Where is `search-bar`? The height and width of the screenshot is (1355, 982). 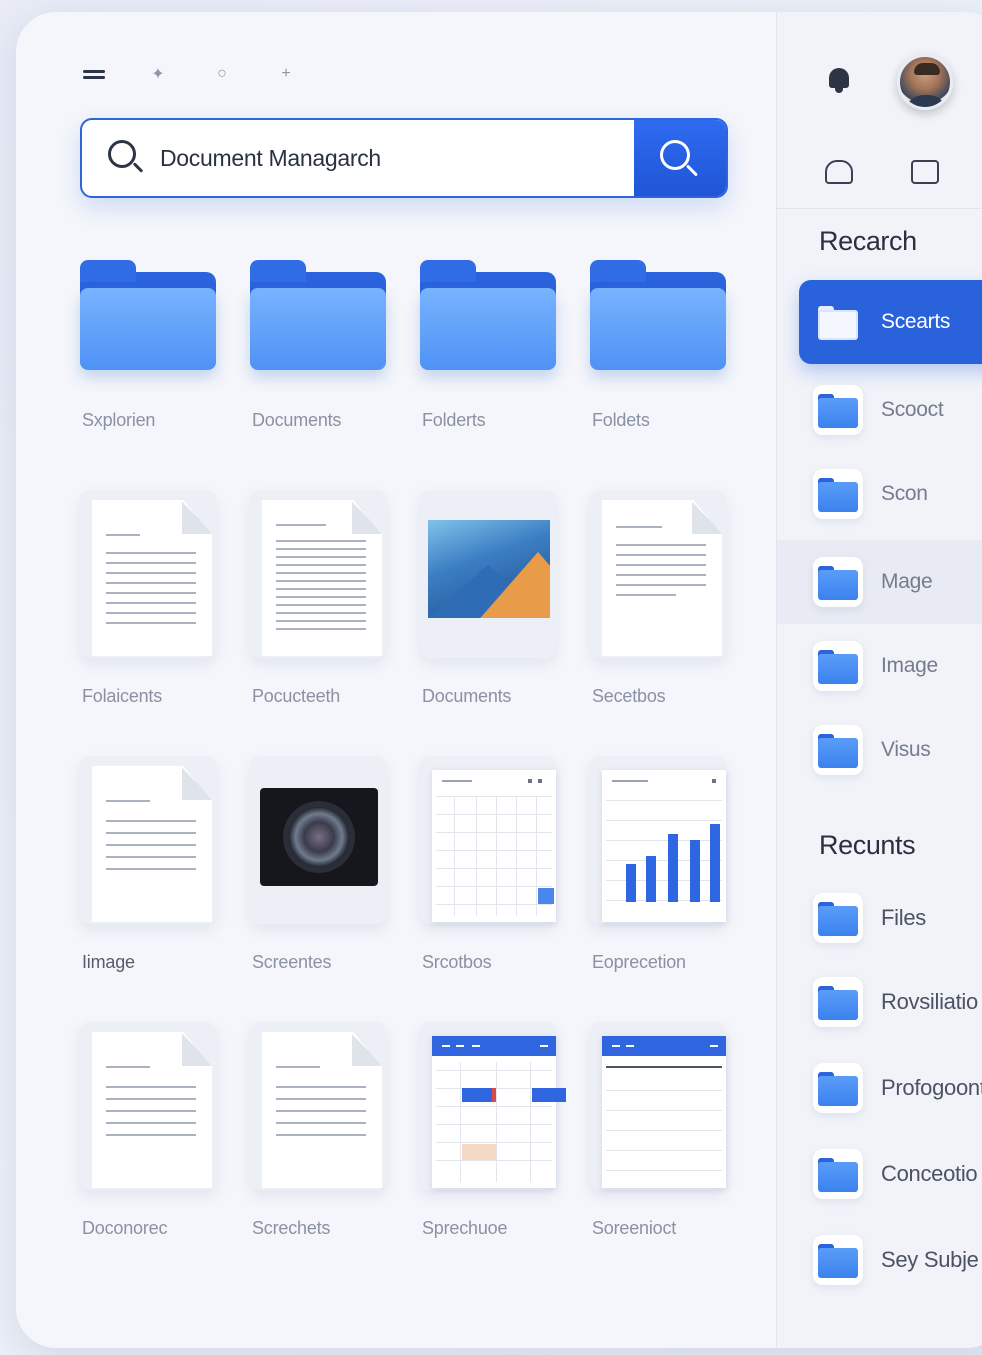 search-bar is located at coordinates (404, 158).